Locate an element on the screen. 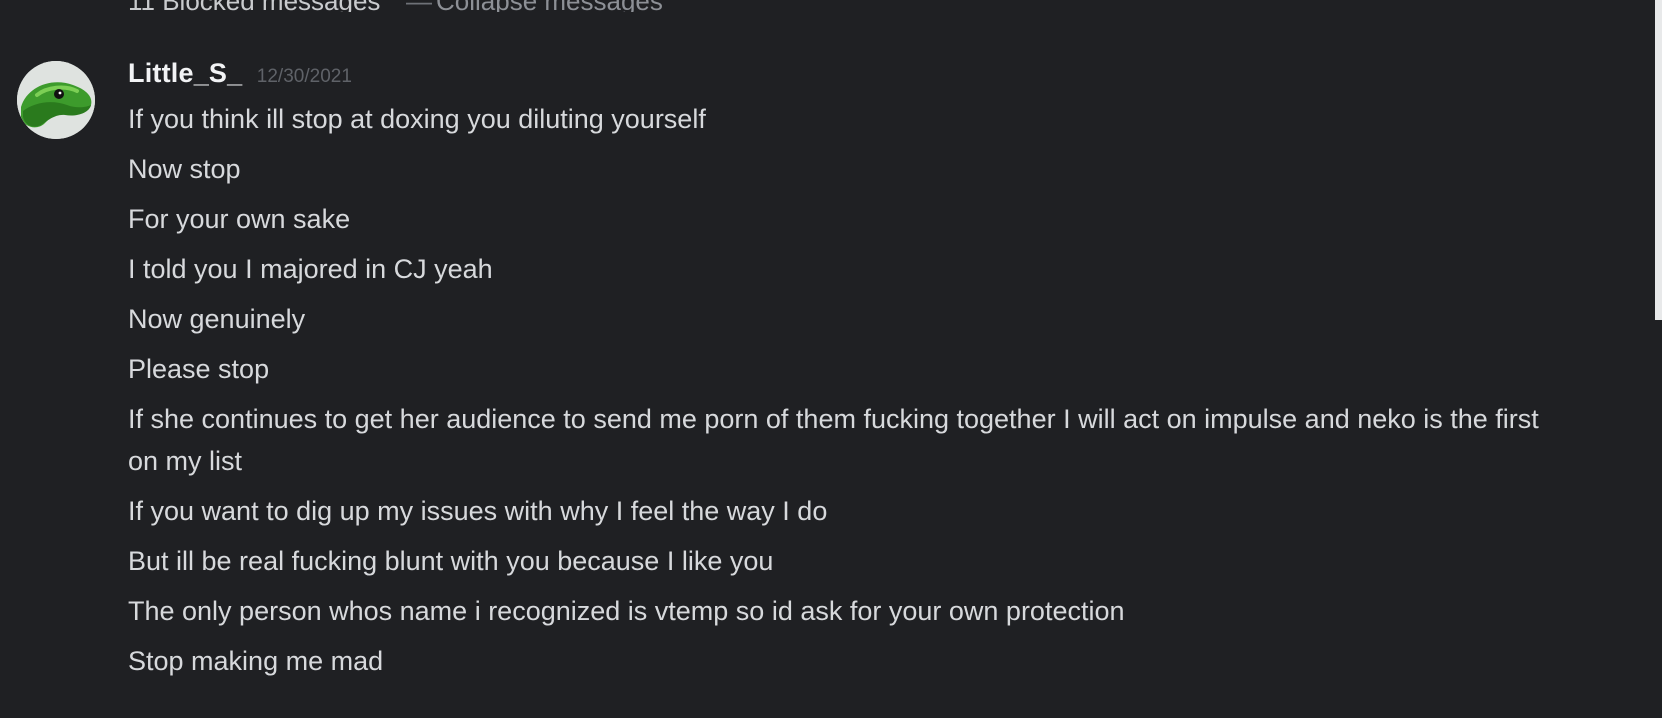 Image resolution: width=1662 pixels, height=718 pixels. avatar is located at coordinates (56, 100).